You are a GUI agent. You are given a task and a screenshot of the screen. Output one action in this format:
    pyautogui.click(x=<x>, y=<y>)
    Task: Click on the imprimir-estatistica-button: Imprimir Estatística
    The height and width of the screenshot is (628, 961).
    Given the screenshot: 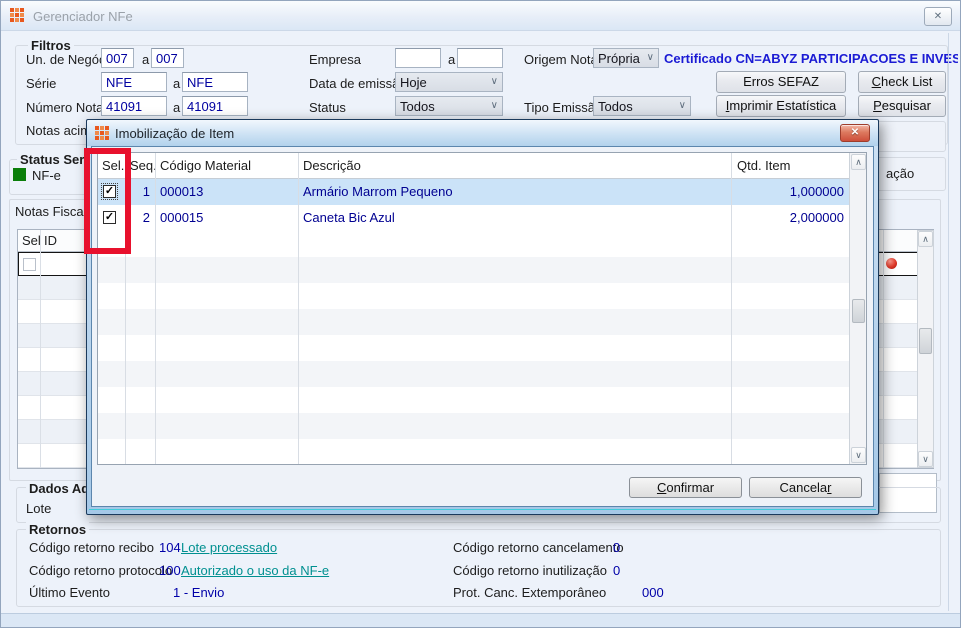 What is the action you would take?
    pyautogui.click(x=781, y=106)
    